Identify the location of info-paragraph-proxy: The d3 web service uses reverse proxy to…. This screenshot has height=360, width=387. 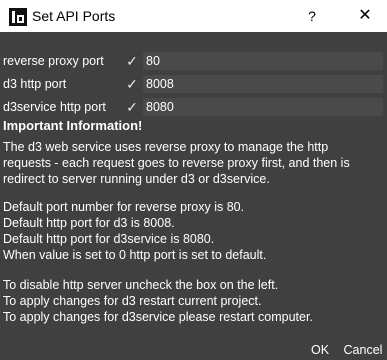
(176, 163).